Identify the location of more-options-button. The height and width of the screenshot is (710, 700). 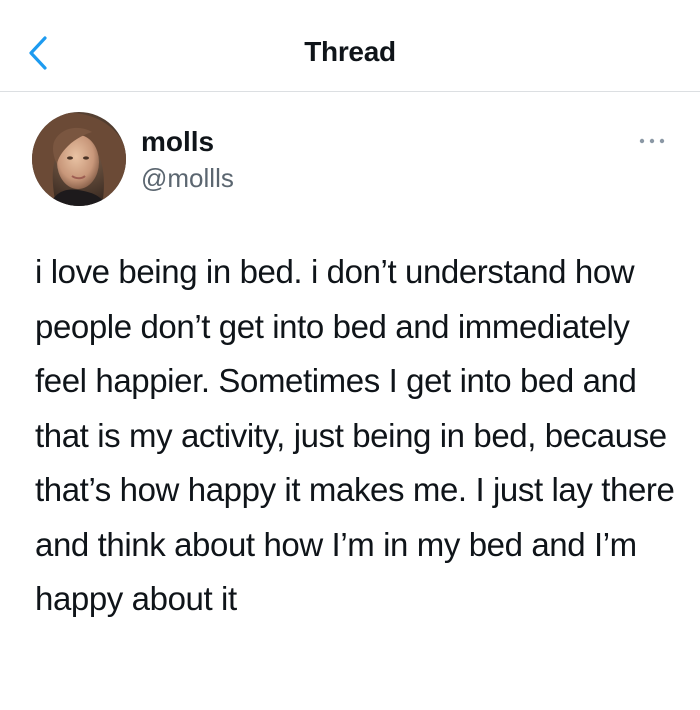
(652, 141).